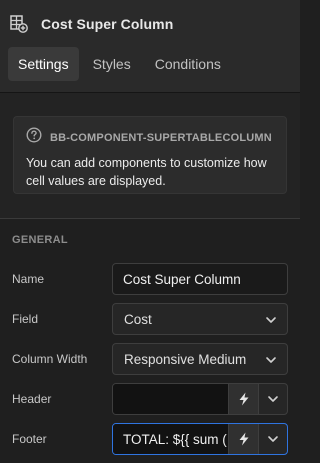 This screenshot has height=463, width=320. I want to click on general-section-label: GENERAL, so click(40, 240).